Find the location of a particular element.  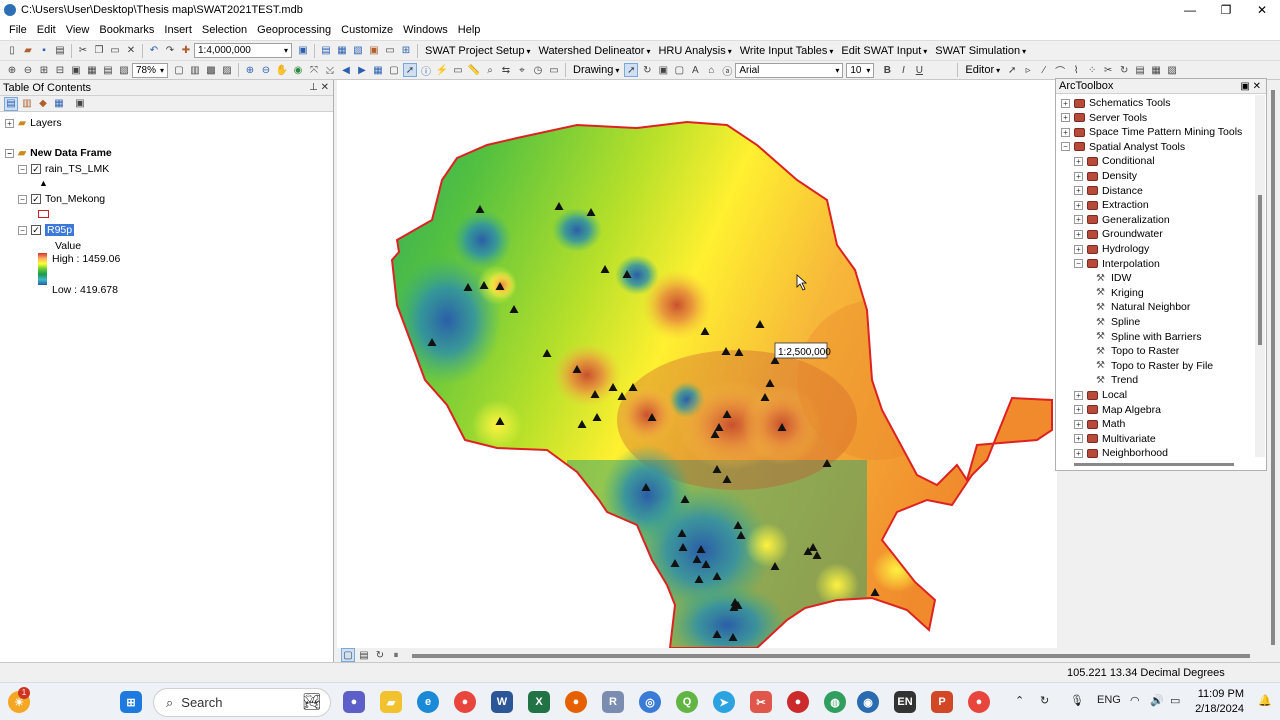

spatial-analyst-item-4: + Generalization is located at coordinates (1122, 220).